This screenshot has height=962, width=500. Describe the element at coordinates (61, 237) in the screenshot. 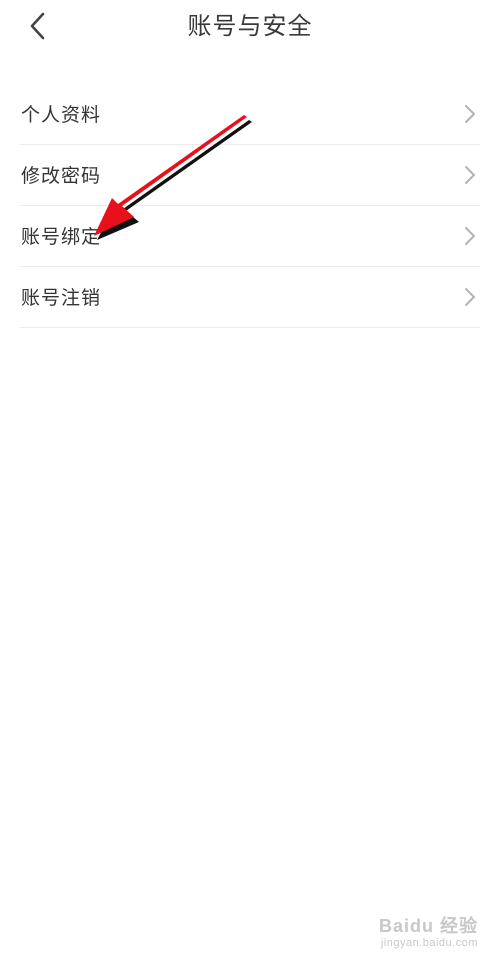

I see `menu-item-label: 账号绑定` at that location.